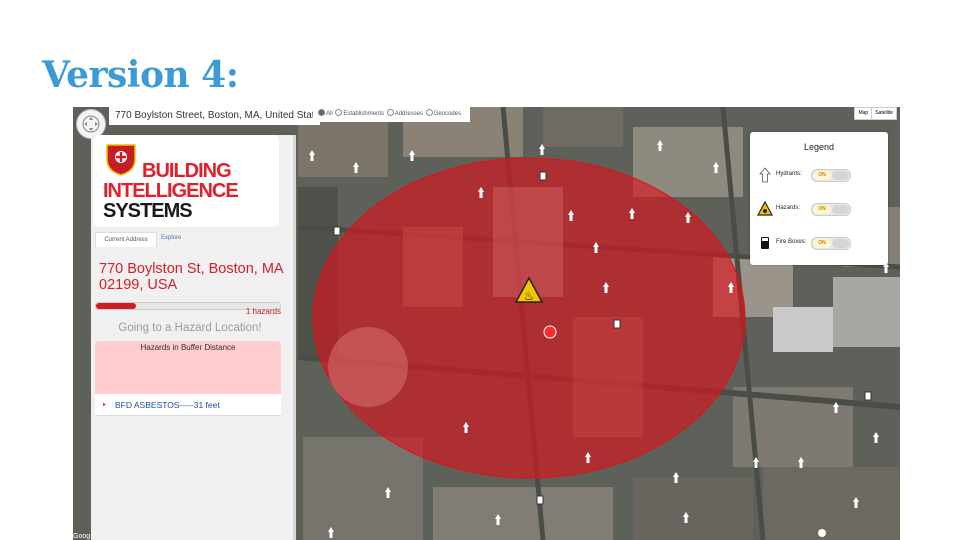 The image size is (960, 540). Describe the element at coordinates (789, 174) in the screenshot. I see `legend-label-hydrants: Hydrants:` at that location.